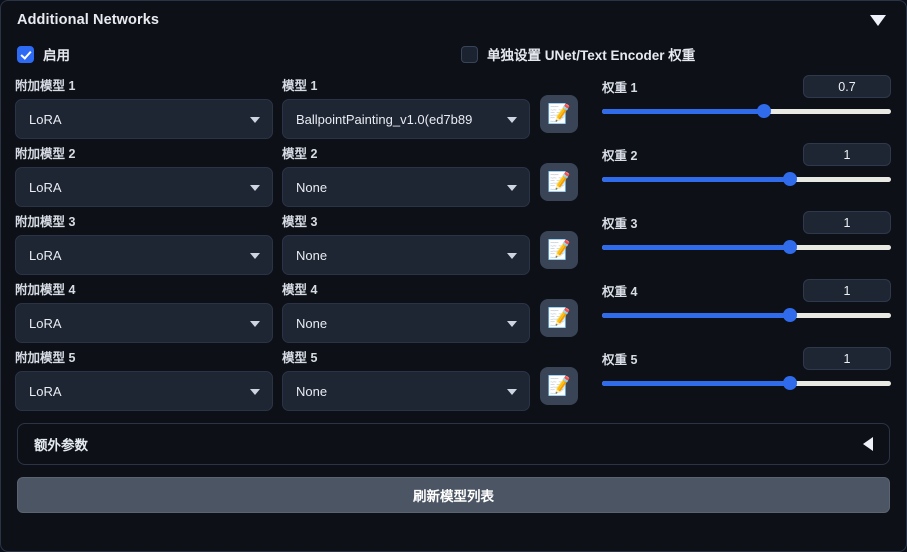  Describe the element at coordinates (749, 154) in the screenshot. I see `weight-header: 权重 2 1` at that location.